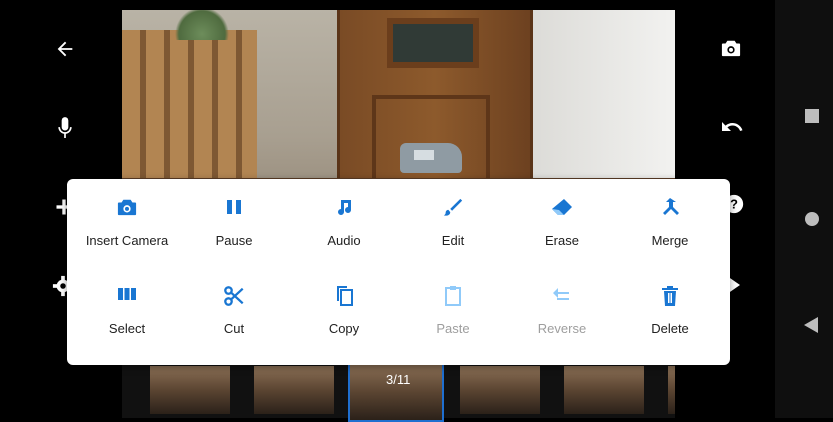 The height and width of the screenshot is (422, 833). I want to click on preview-wall, so click(593, 100).